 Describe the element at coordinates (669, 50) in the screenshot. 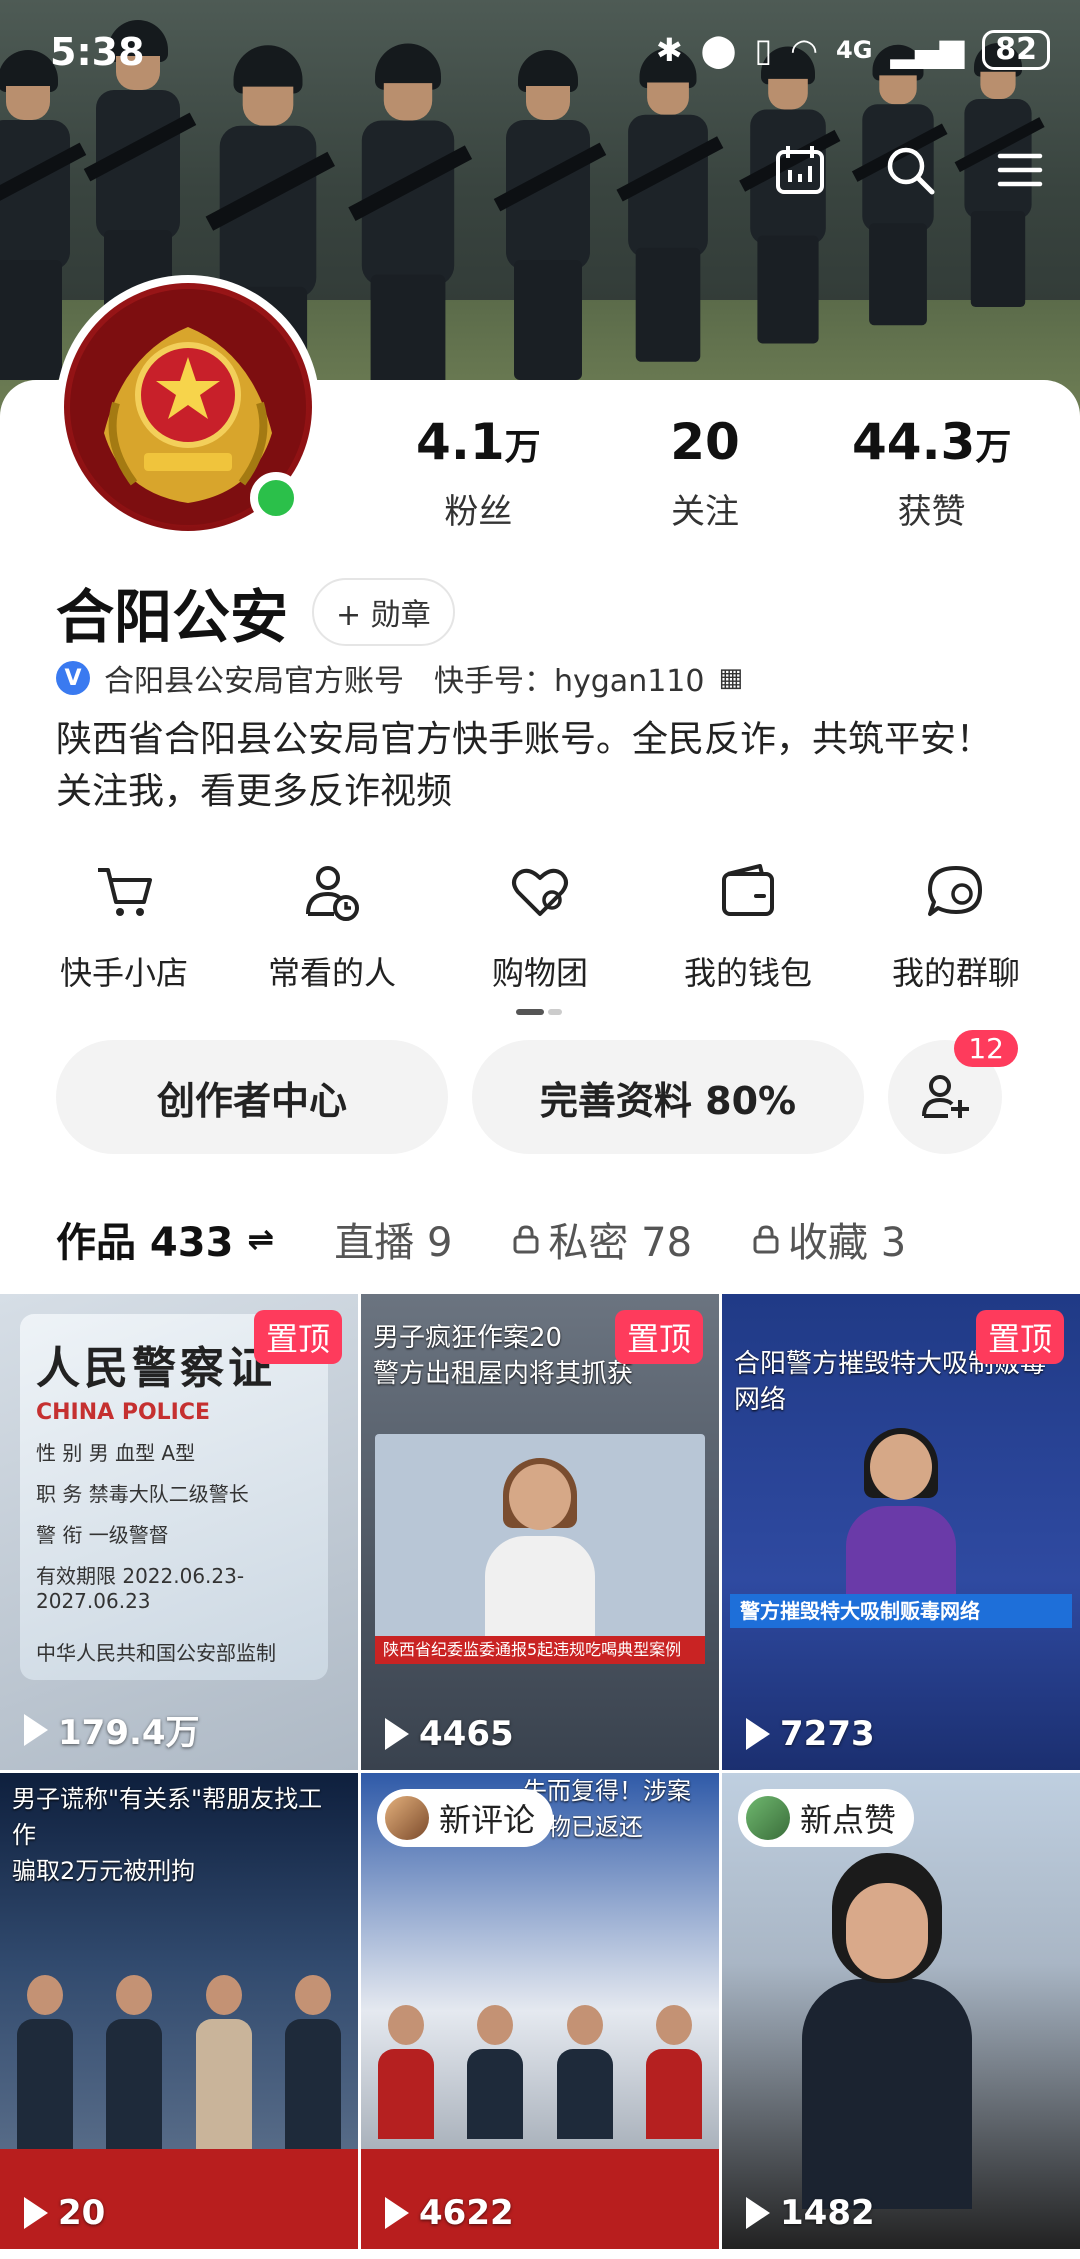

I see `bluetooth-icon: ✱` at that location.